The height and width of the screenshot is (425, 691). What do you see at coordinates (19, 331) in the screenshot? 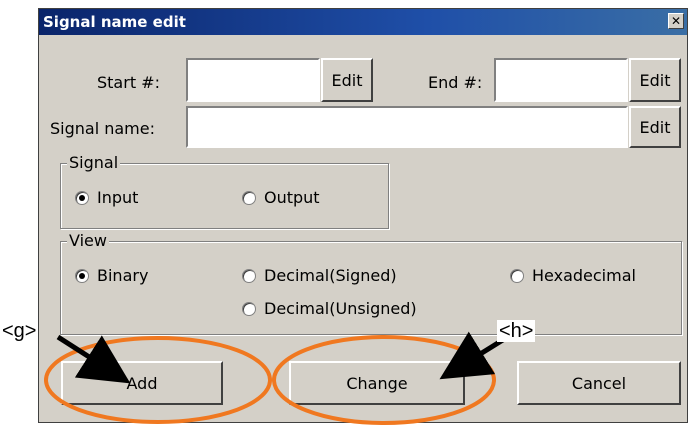
I see `g-callout-label: <g>` at bounding box center [19, 331].